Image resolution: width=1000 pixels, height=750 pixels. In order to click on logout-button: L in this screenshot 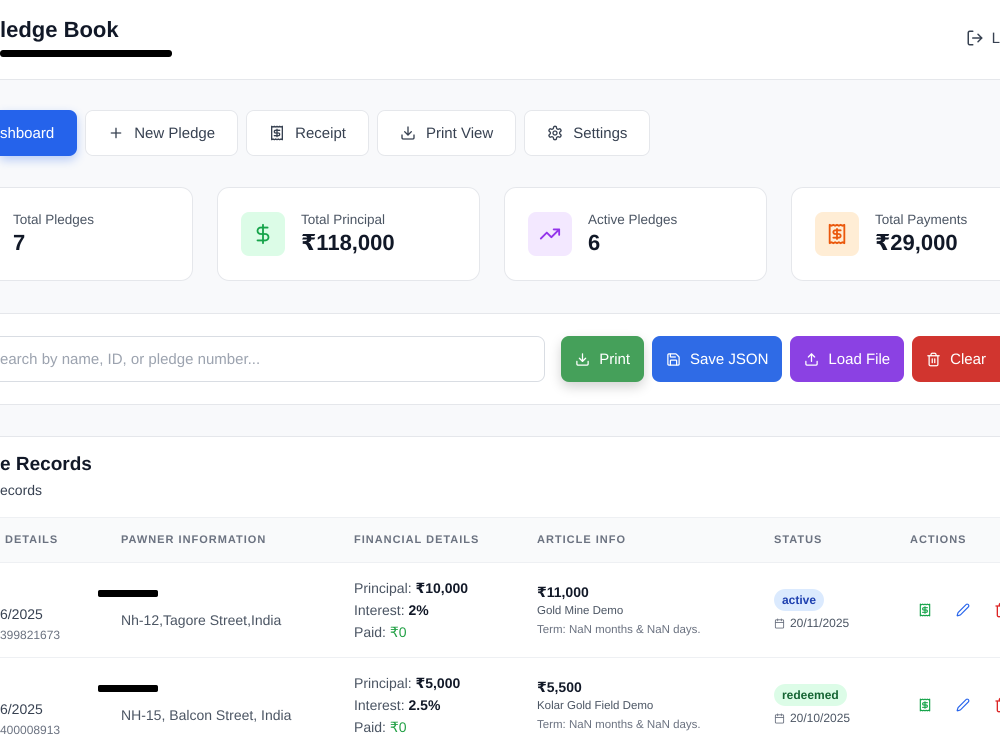, I will do `click(983, 38)`.